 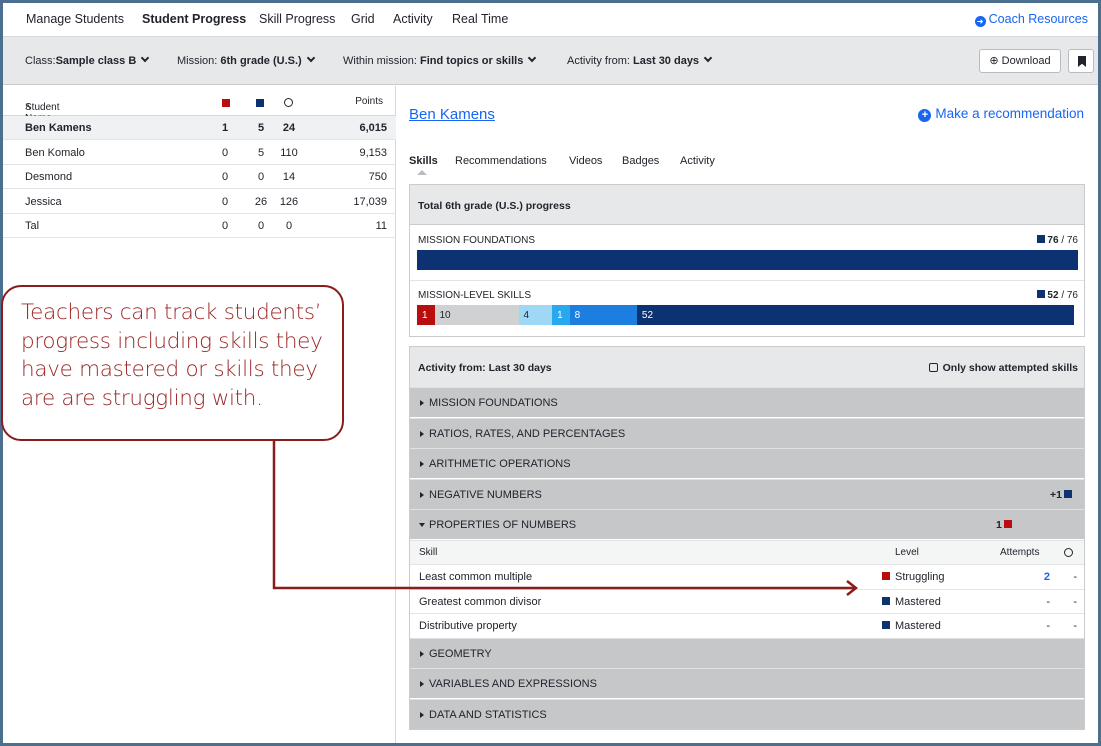 What do you see at coordinates (920, 577) in the screenshot?
I see `skill-level: Struggling` at bounding box center [920, 577].